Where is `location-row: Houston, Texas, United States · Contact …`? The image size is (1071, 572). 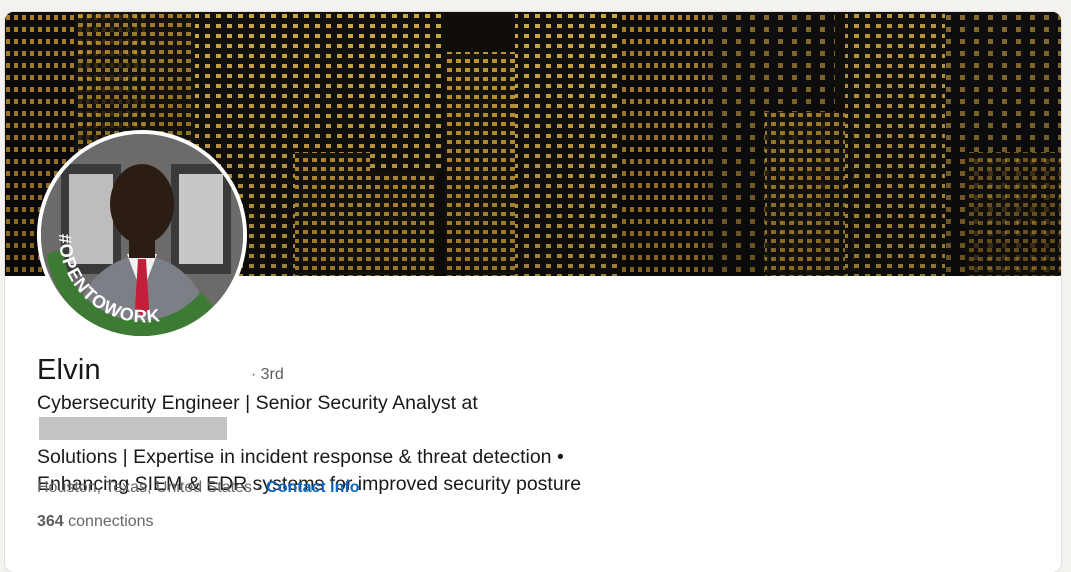 location-row: Houston, Texas, United States · Contact … is located at coordinates (198, 488).